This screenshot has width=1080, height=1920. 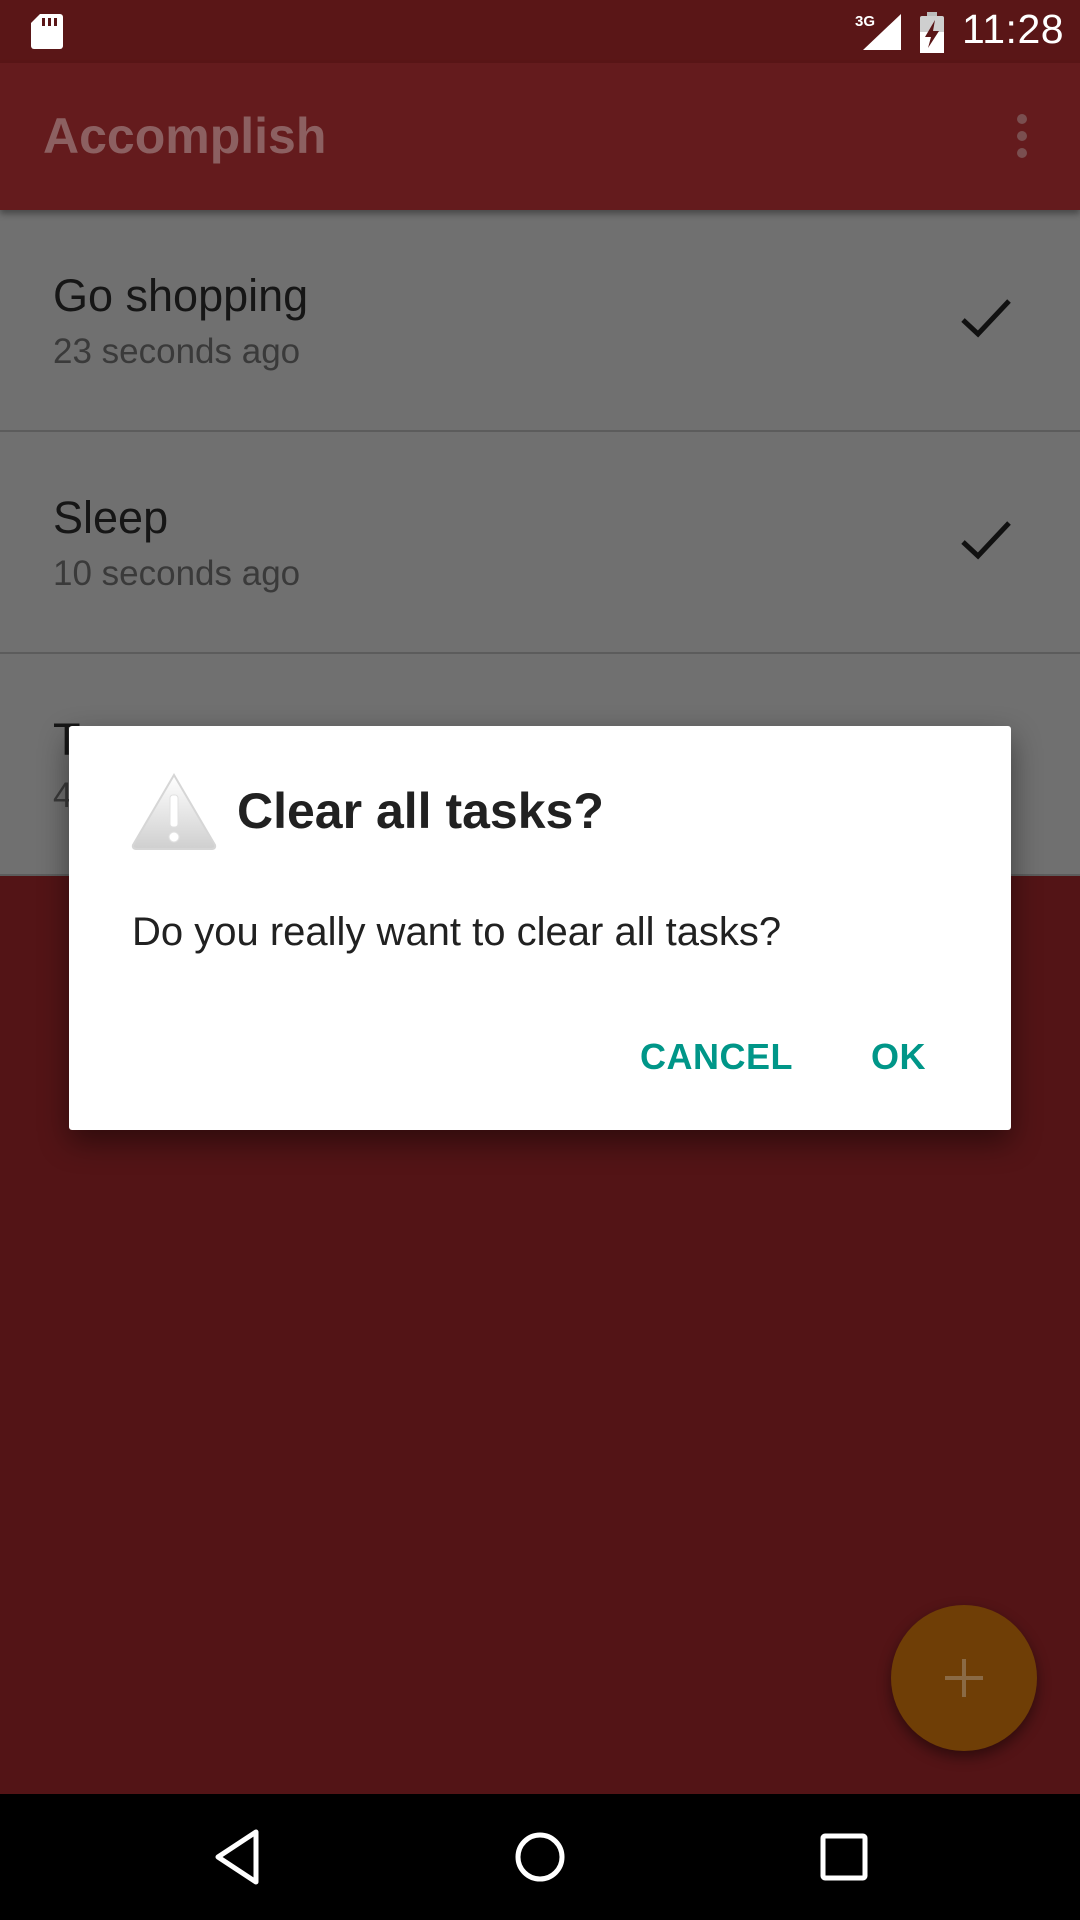 I want to click on battery-icon, so click(x=932, y=32).